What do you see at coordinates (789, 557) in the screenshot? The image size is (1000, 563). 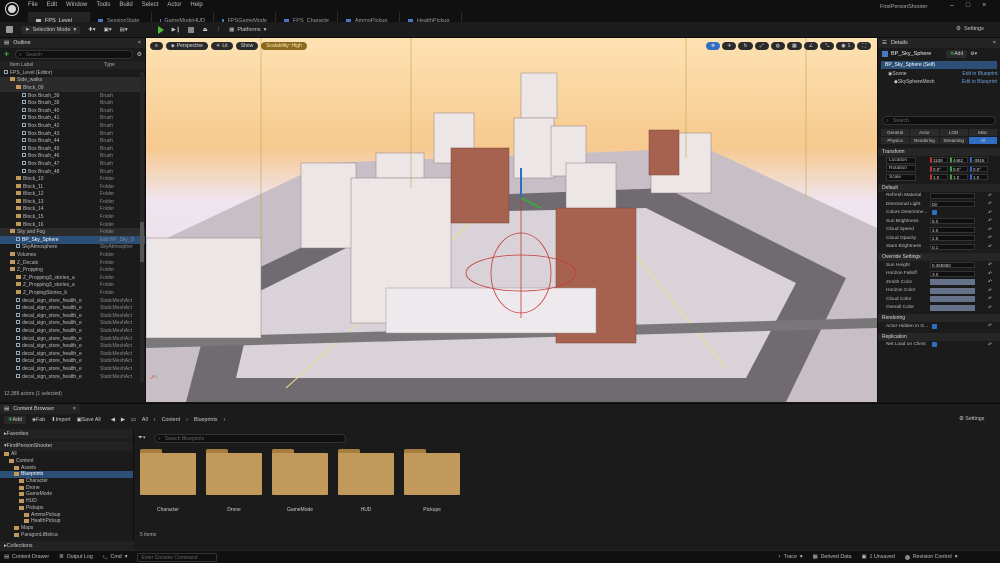 I see `trace-button: ◔ Trace ▾` at bounding box center [789, 557].